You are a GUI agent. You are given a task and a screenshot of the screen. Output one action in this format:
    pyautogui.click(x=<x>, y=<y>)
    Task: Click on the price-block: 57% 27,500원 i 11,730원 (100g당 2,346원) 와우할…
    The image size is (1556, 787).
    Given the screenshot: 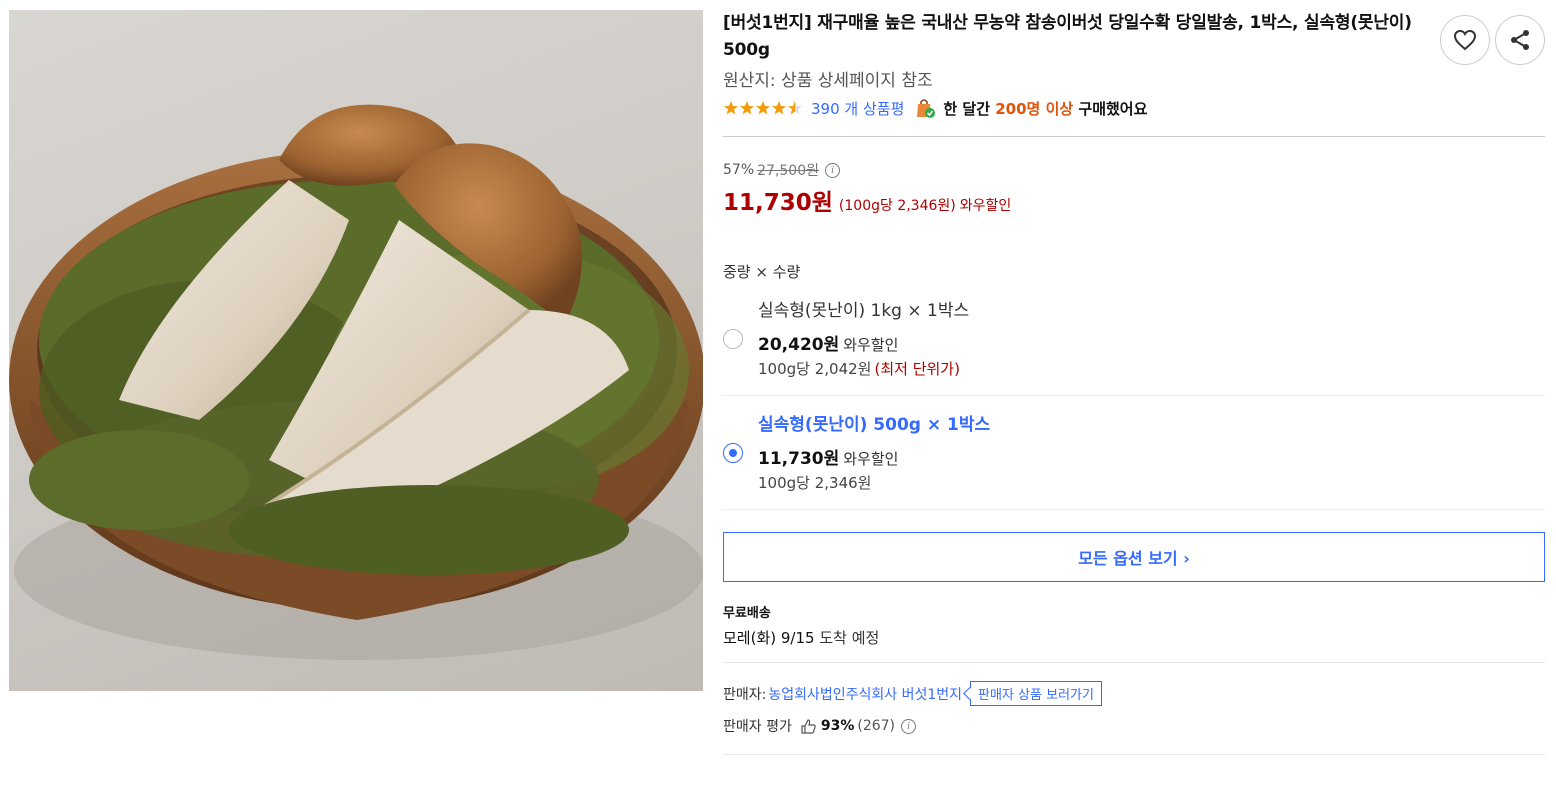 What is the action you would take?
    pyautogui.click(x=1134, y=189)
    